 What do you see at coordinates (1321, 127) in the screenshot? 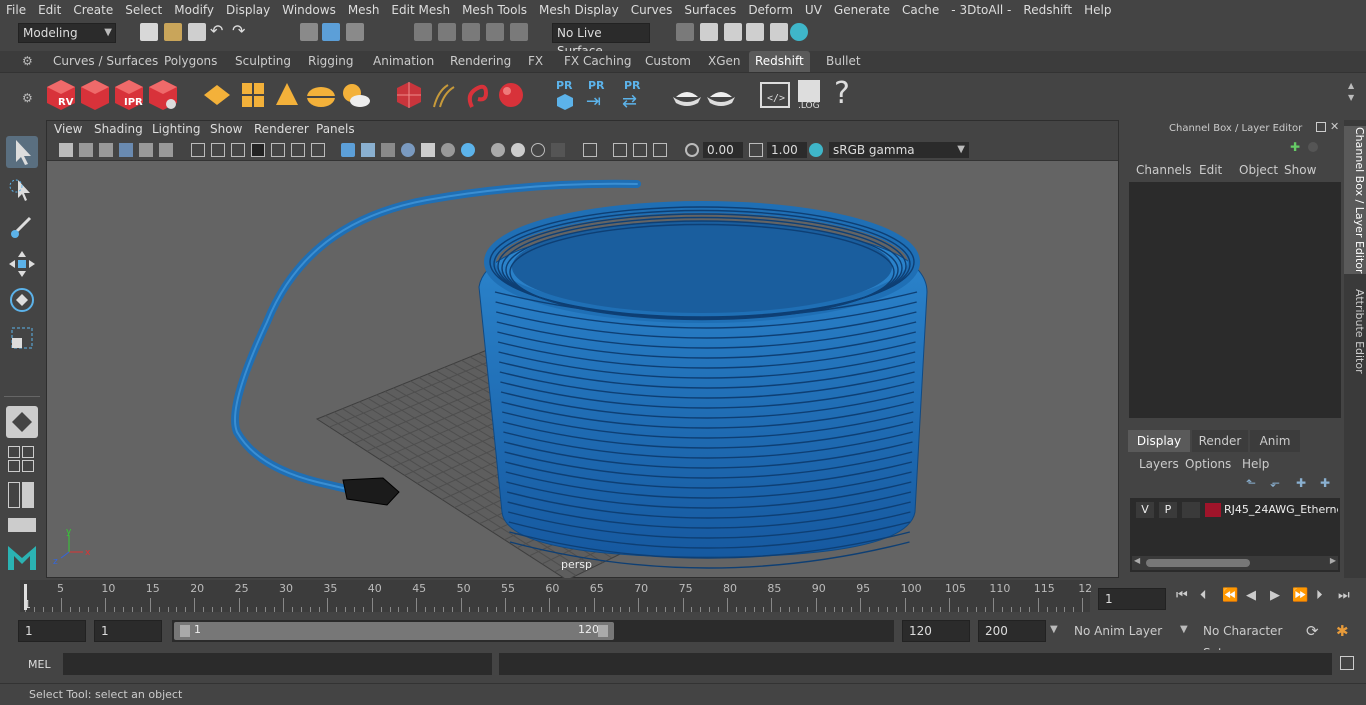
I see `float-panel-icon` at bounding box center [1321, 127].